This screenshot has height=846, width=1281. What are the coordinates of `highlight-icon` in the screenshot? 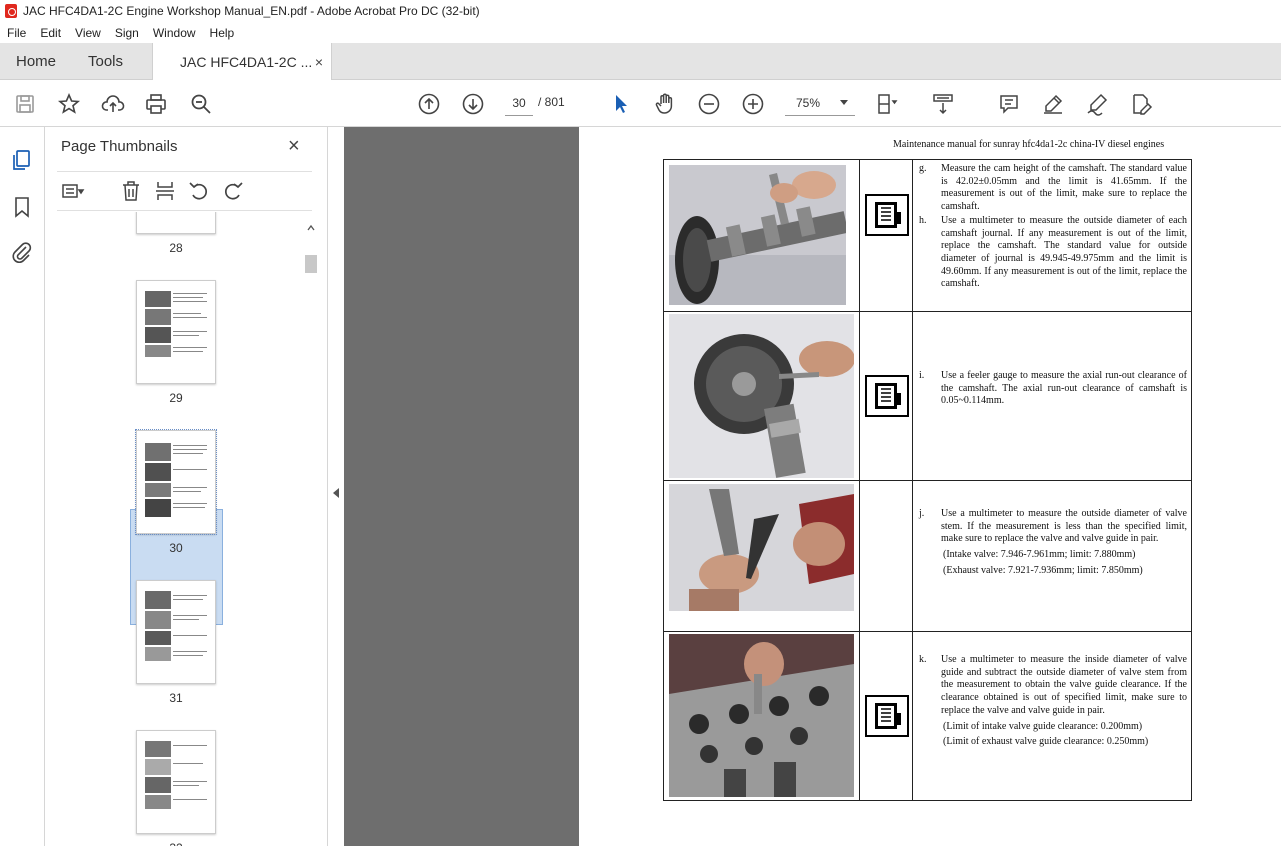 It's located at (1053, 104).